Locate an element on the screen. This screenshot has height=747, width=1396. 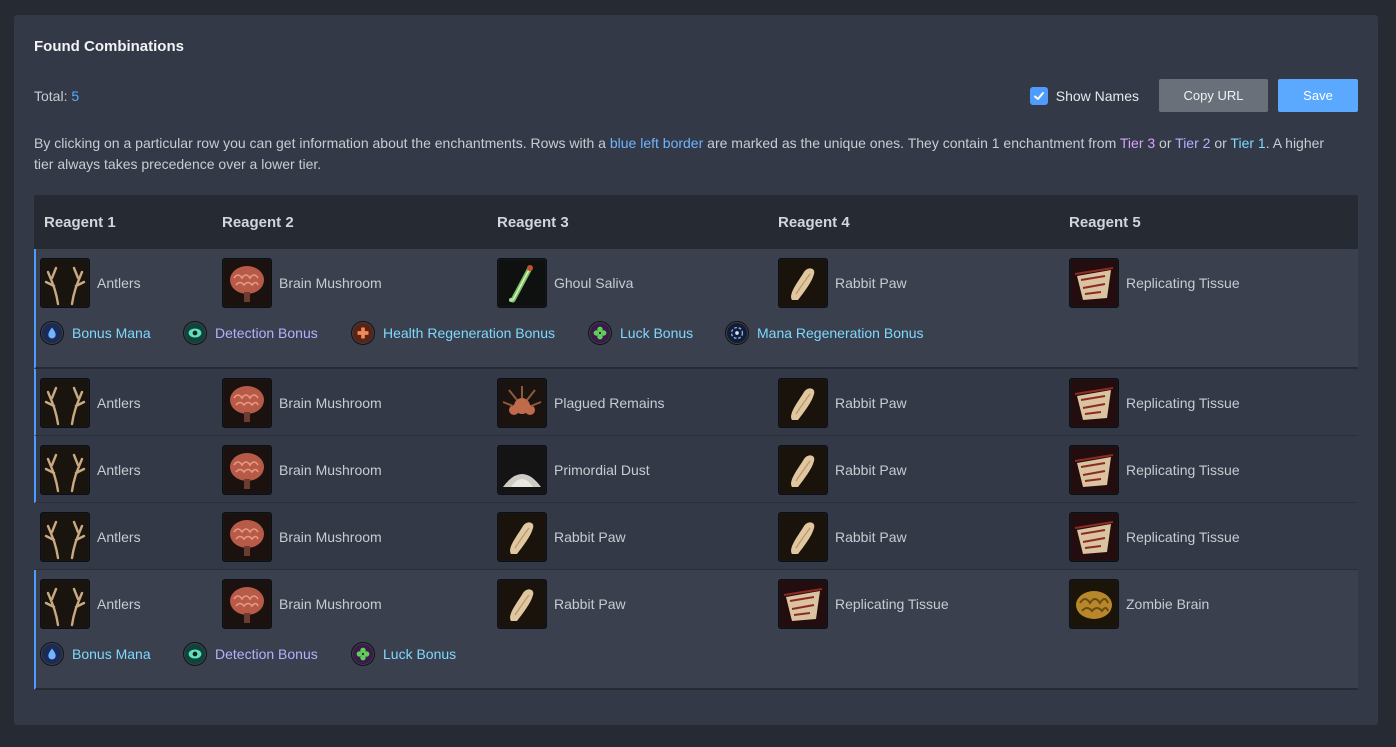
enchantment-mana-regeneration: Mana Regeneration Bonus is located at coordinates (824, 333).